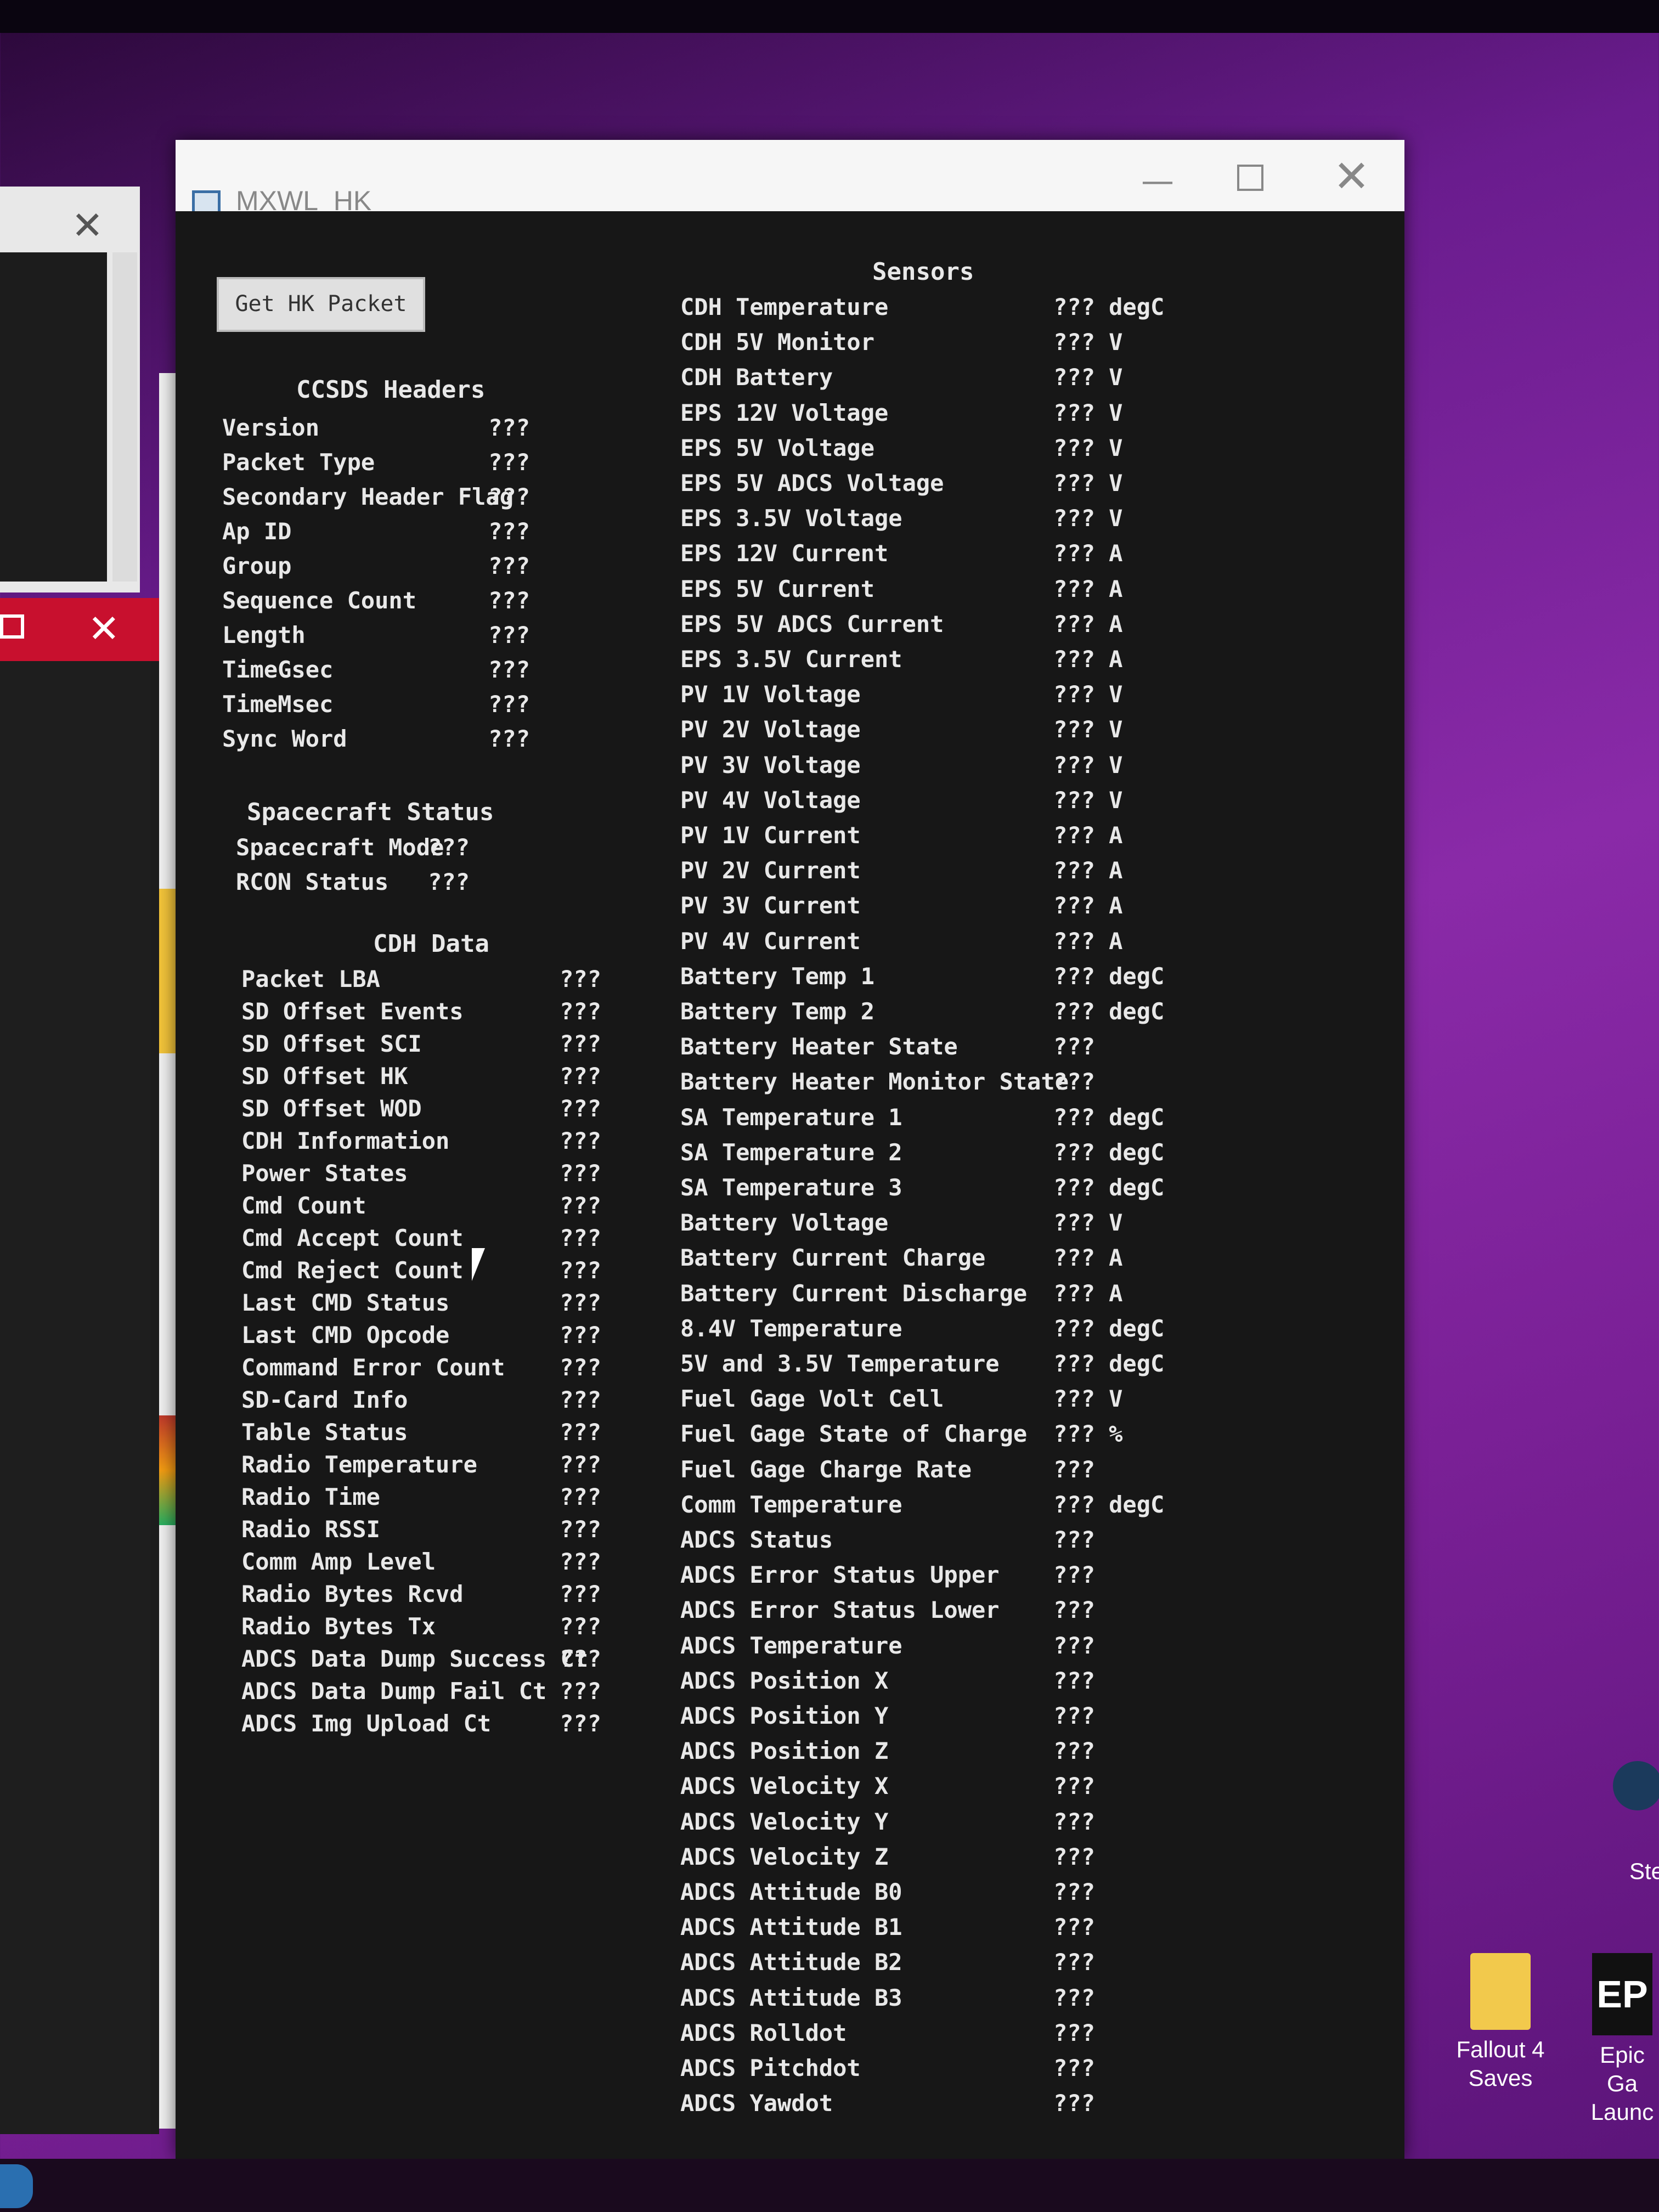  Describe the element at coordinates (338, 1561) in the screenshot. I see `cdh-row-label: Comm Amp Level` at that location.